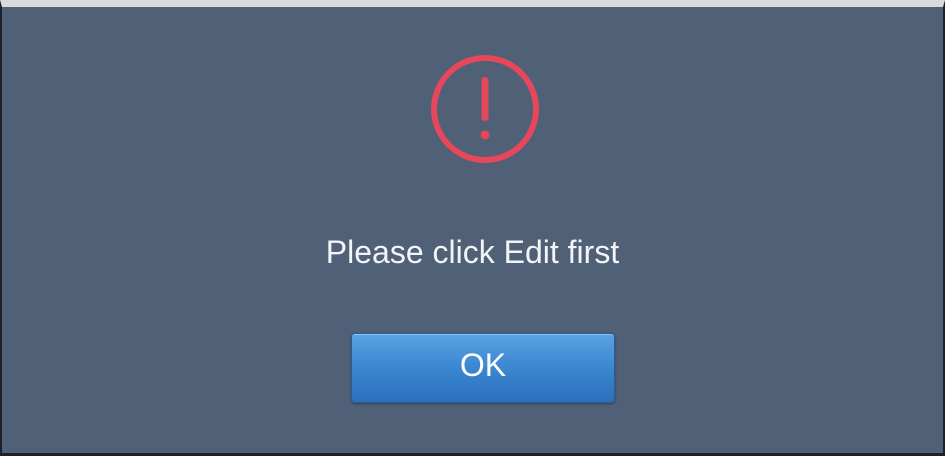 This screenshot has width=945, height=456. What do you see at coordinates (485, 109) in the screenshot?
I see `alert-circle-icon` at bounding box center [485, 109].